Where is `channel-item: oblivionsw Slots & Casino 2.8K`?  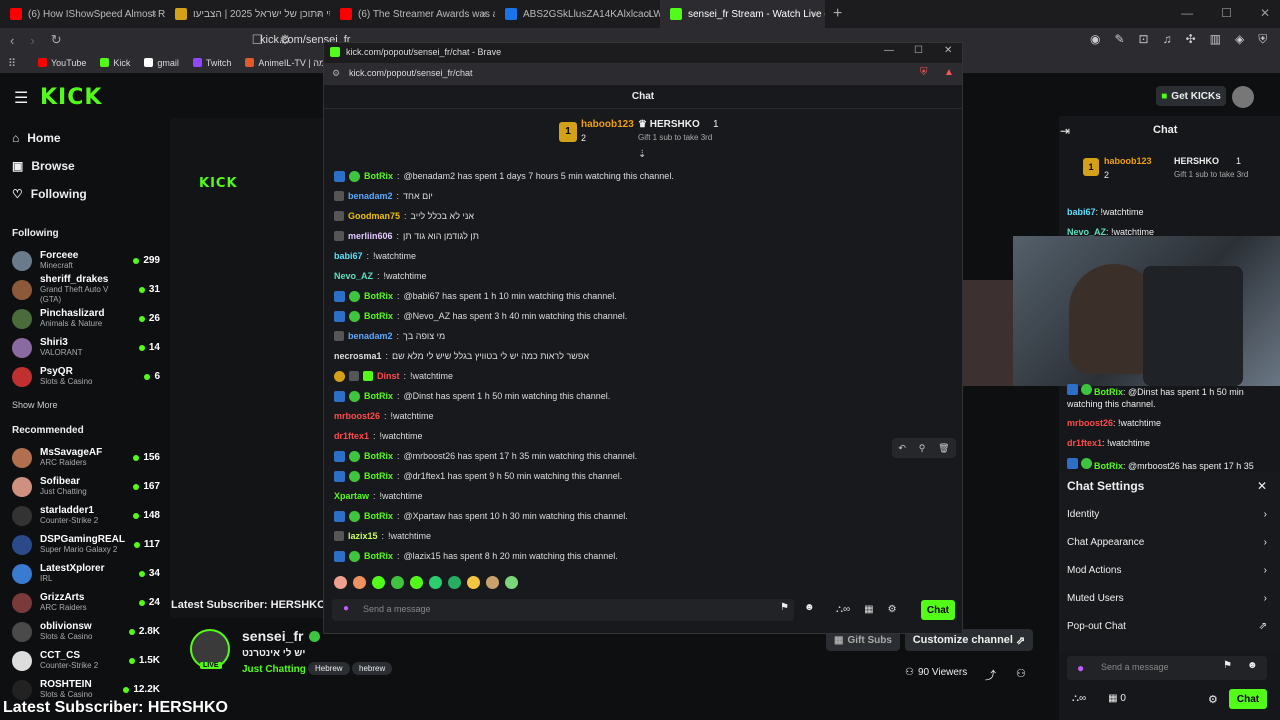 channel-item: oblivionsw Slots & Casino 2.8K is located at coordinates (86, 631).